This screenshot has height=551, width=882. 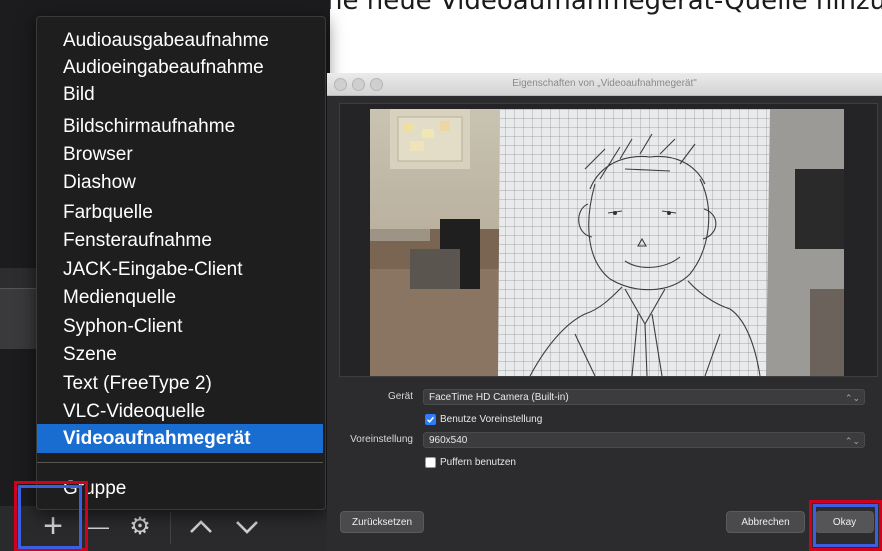 I want to click on chevron-down-icon, so click(x=247, y=527).